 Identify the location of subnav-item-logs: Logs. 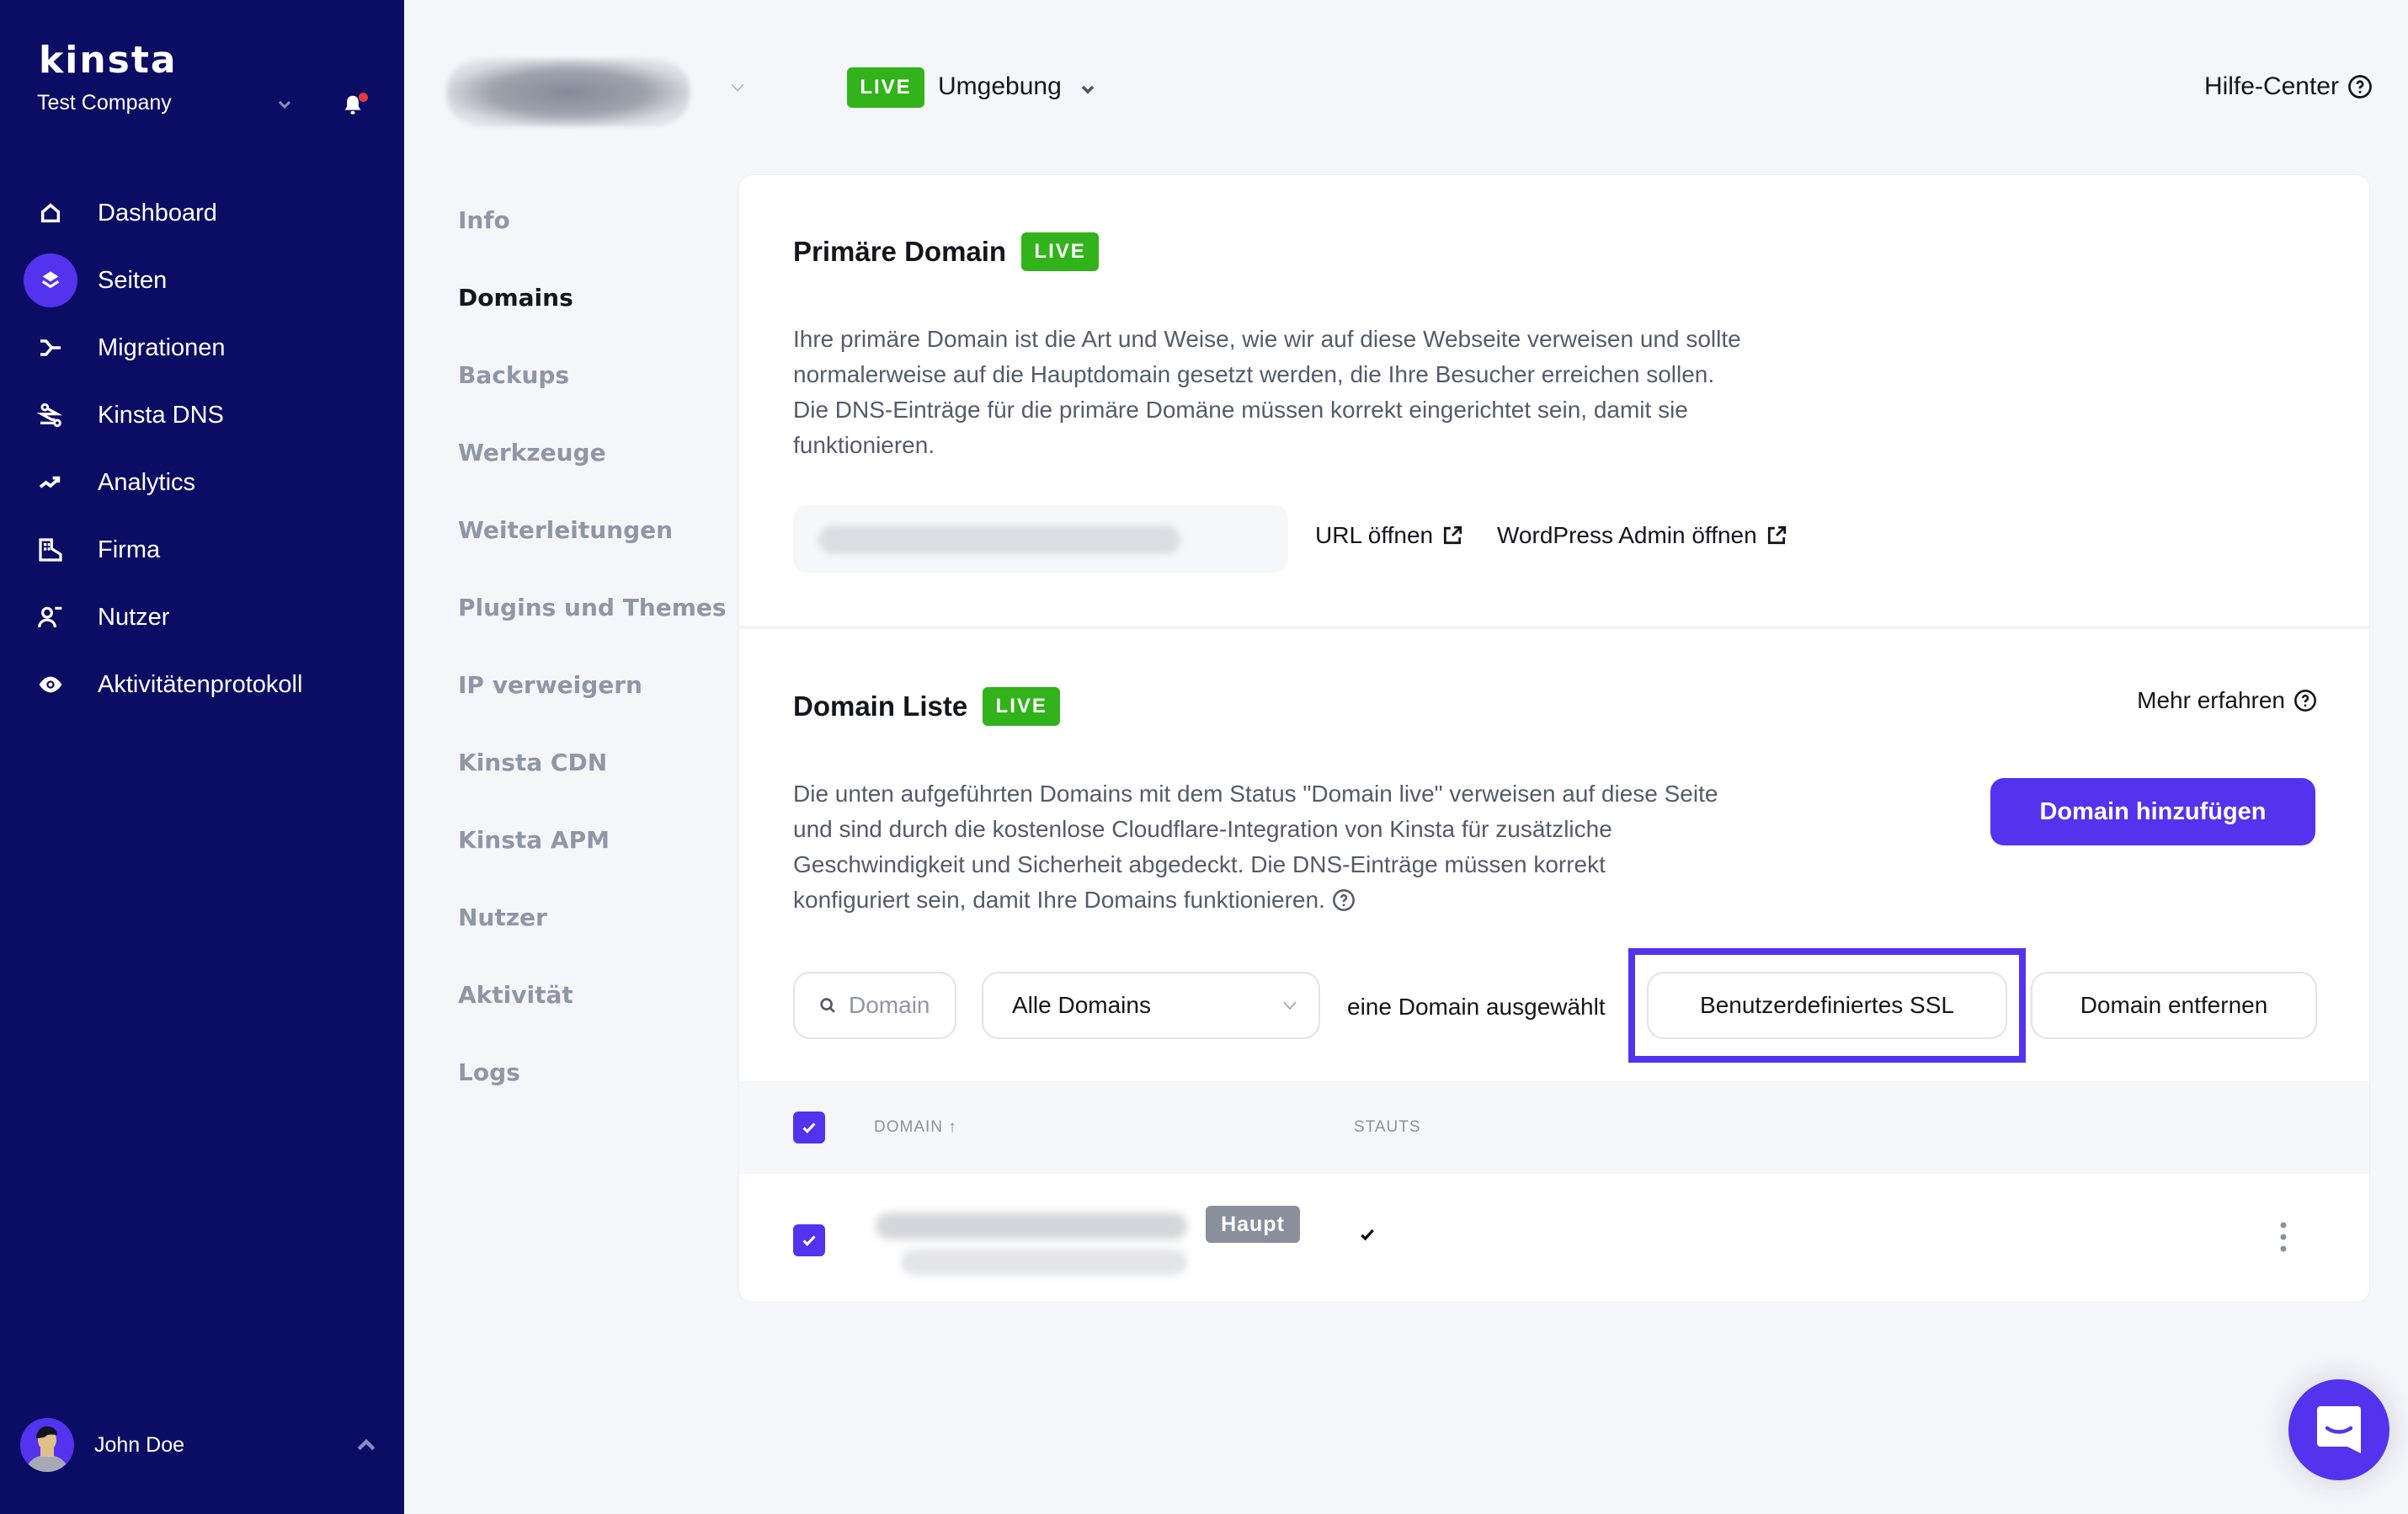
(592, 1099).